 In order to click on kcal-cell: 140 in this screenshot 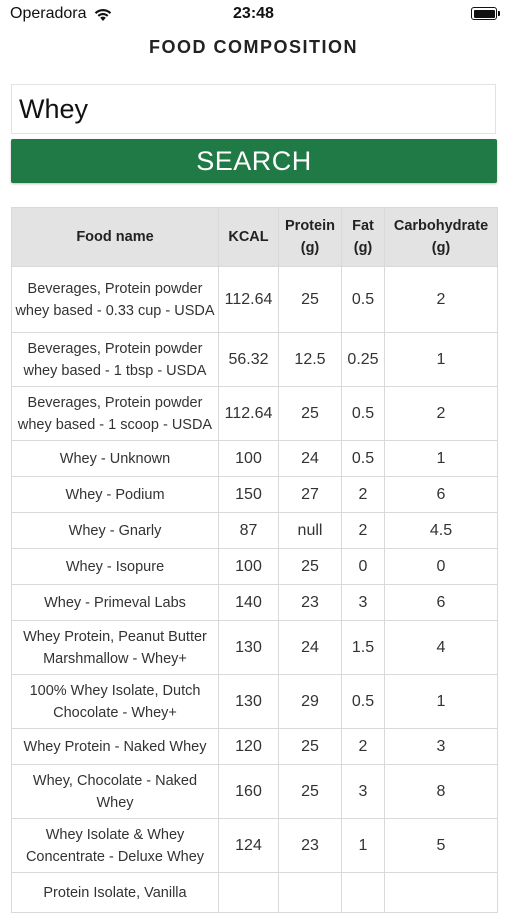, I will do `click(248, 602)`.